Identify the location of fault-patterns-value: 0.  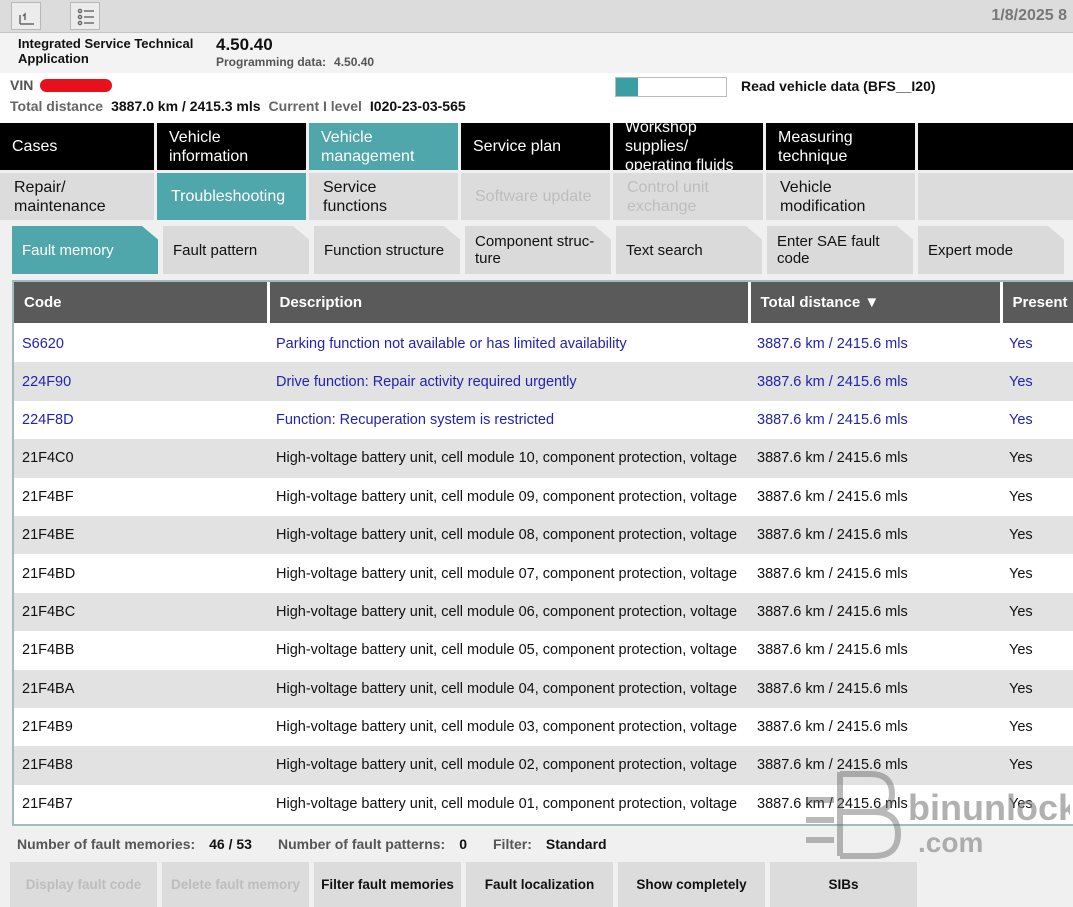
(463, 844).